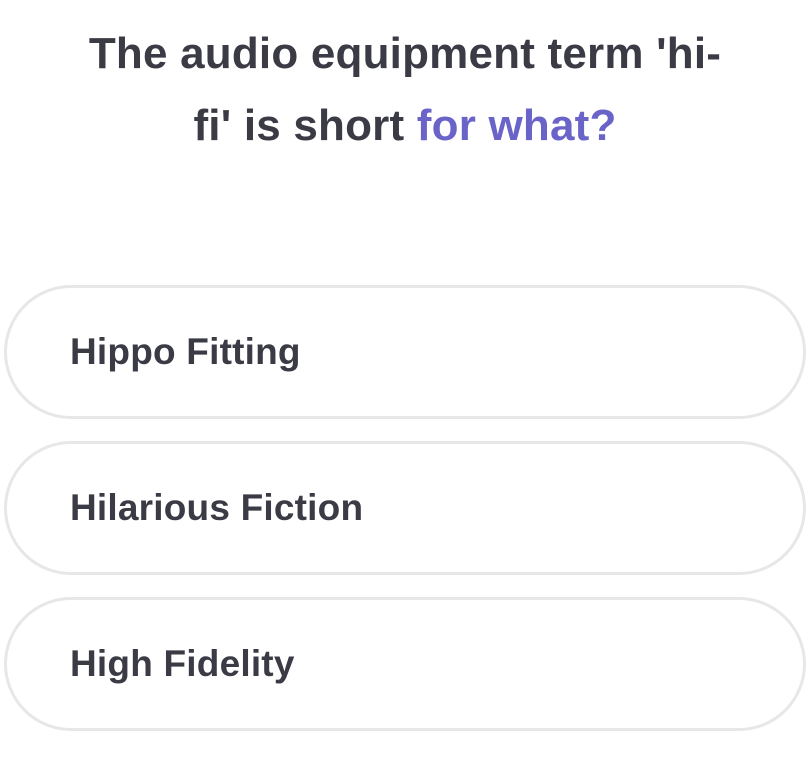 This screenshot has width=810, height=760. I want to click on question-line-1: The audio equipment term 'hi-, so click(405, 53).